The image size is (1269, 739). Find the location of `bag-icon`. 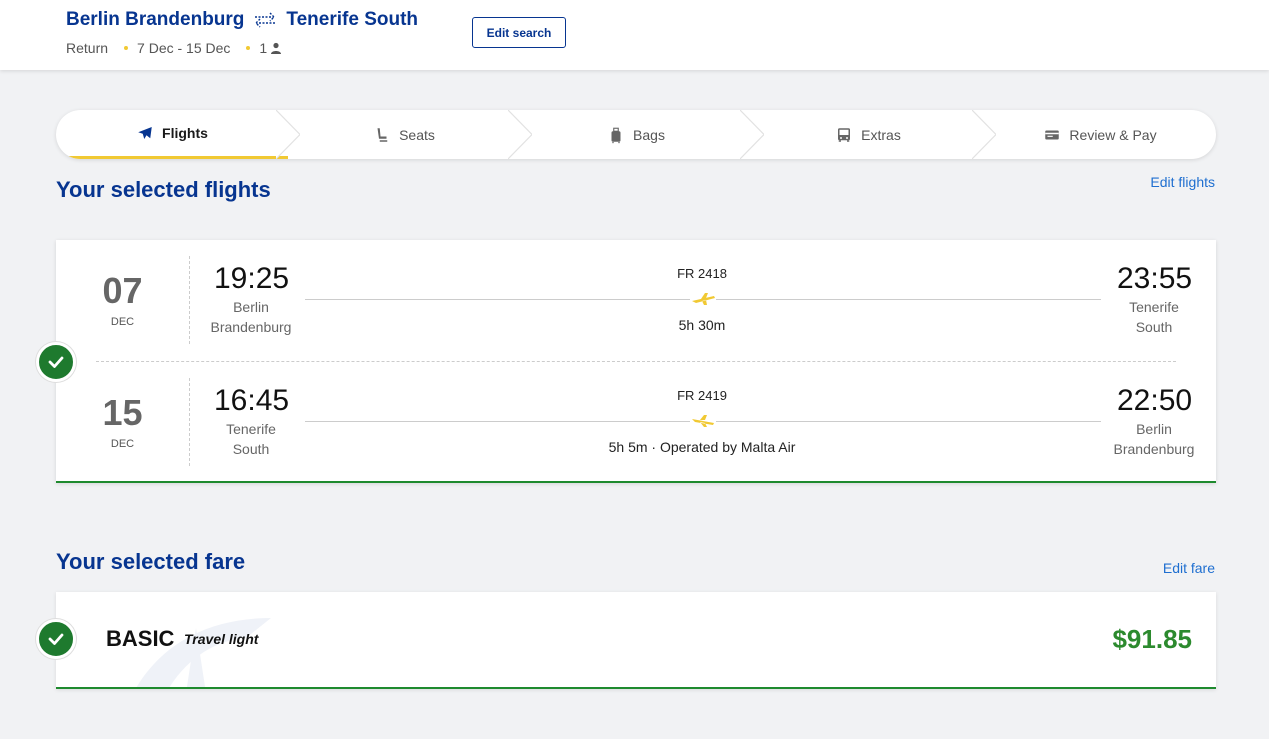

bag-icon is located at coordinates (616, 135).